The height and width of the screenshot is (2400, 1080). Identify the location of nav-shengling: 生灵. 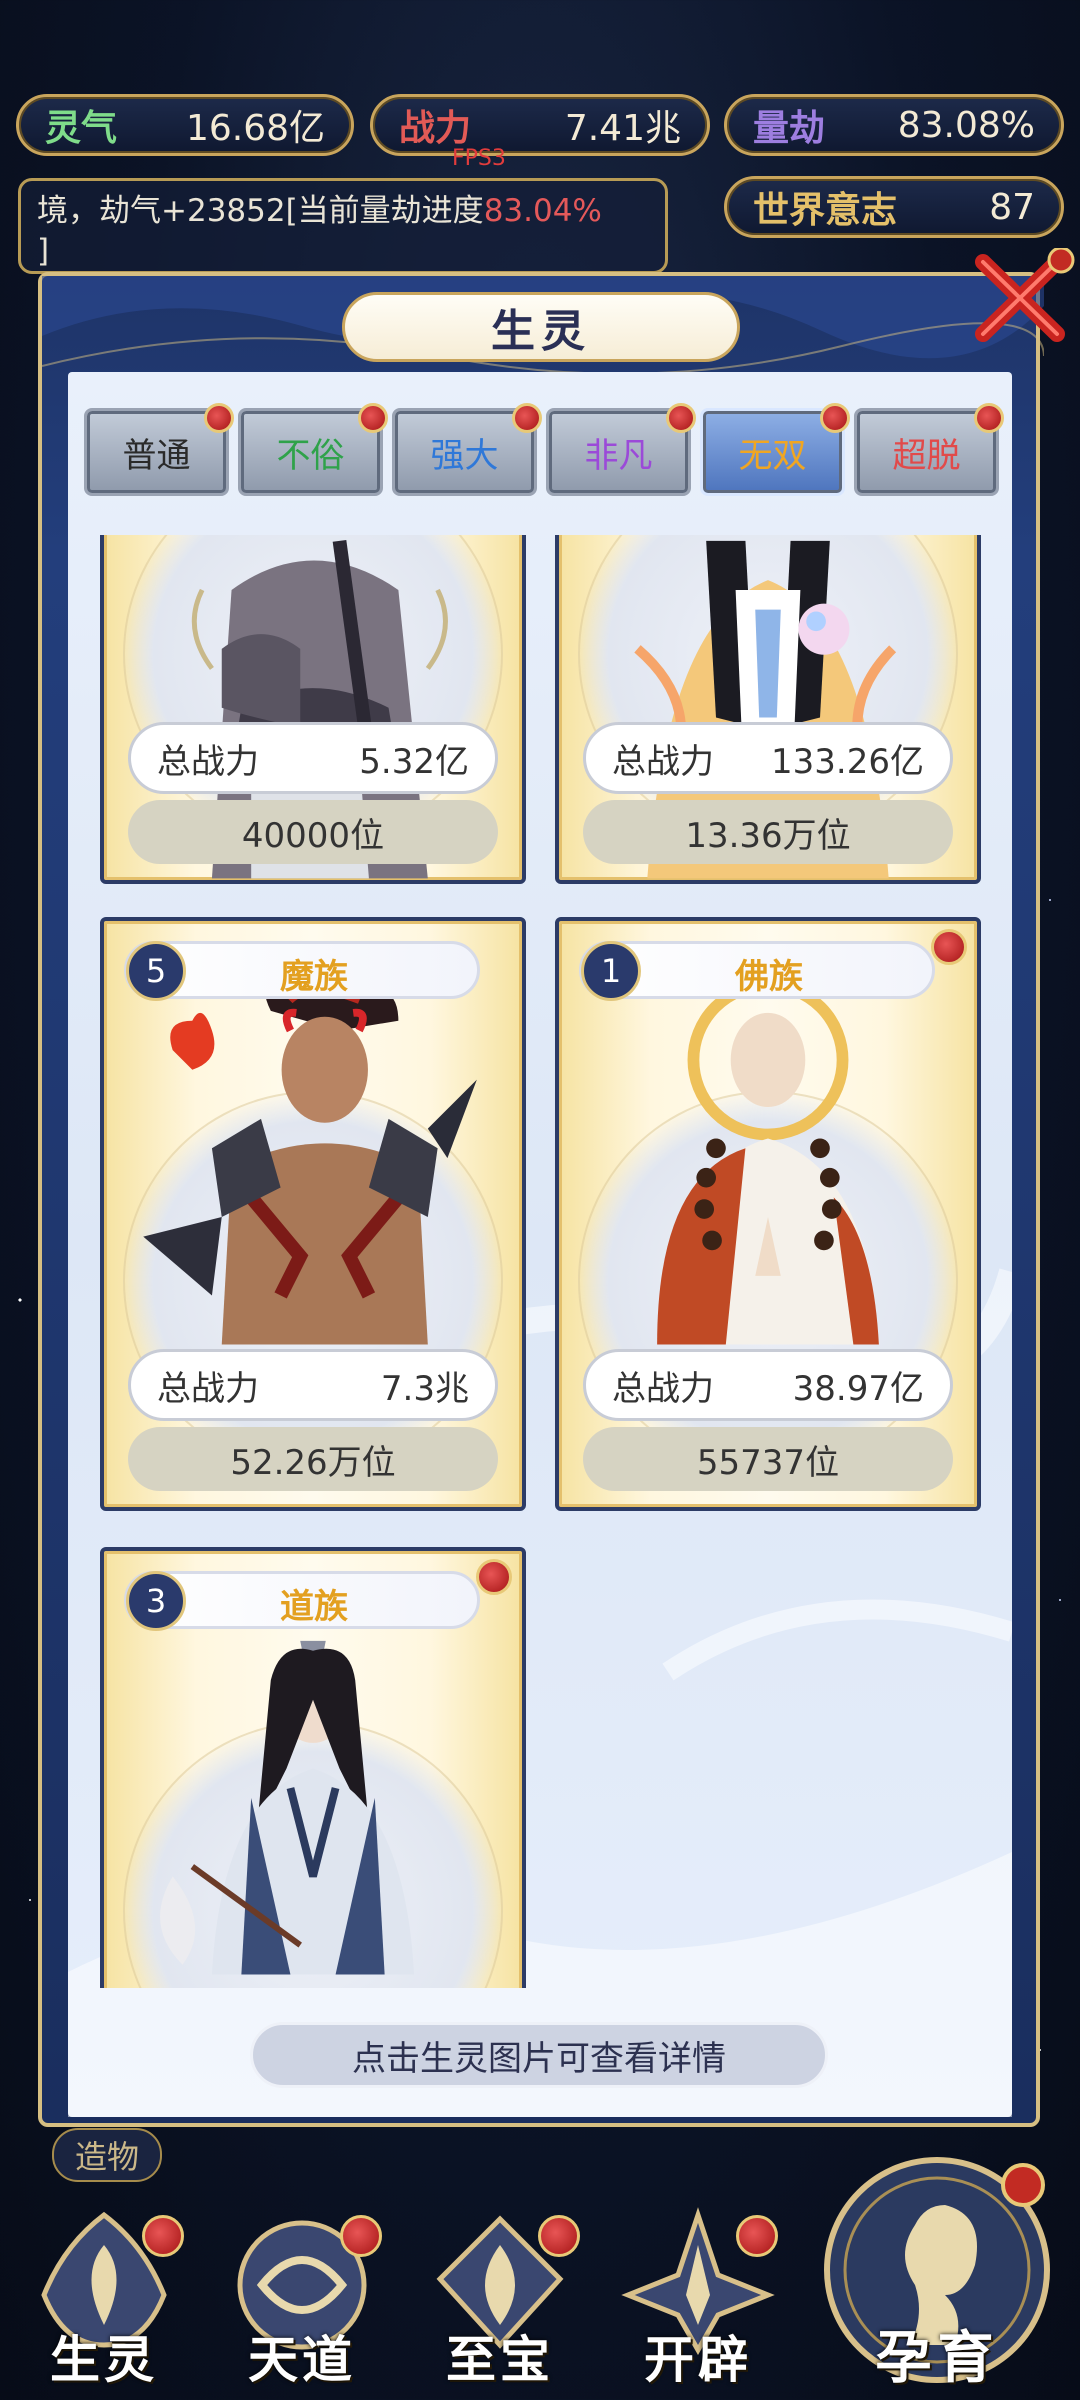
(104, 2297).